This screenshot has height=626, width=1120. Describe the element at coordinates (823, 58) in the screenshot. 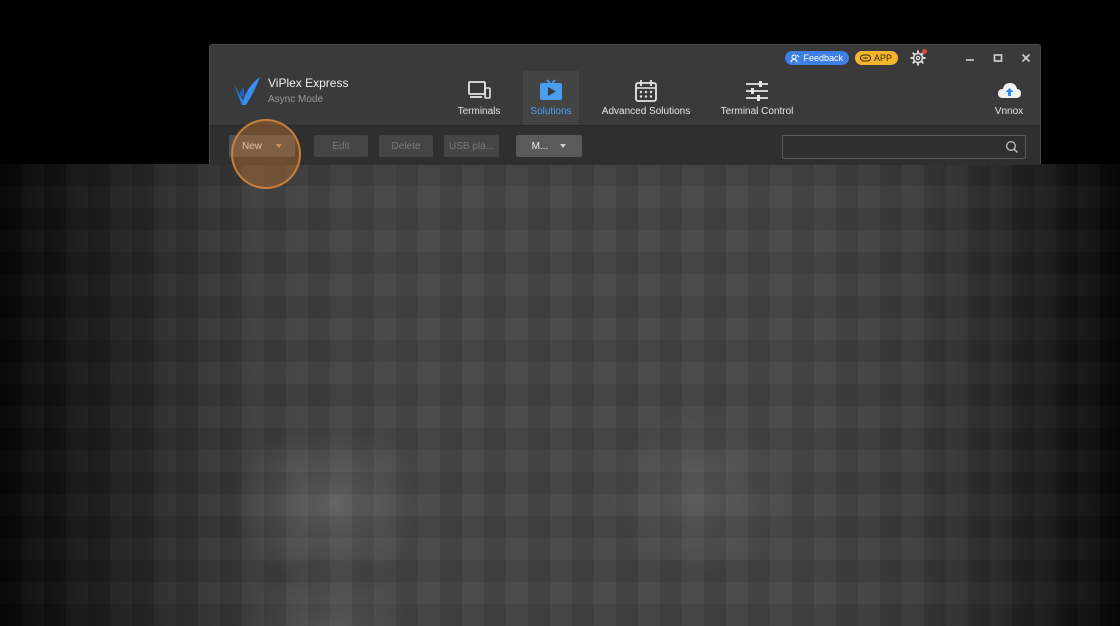

I see `feedback-label: Feedback` at that location.